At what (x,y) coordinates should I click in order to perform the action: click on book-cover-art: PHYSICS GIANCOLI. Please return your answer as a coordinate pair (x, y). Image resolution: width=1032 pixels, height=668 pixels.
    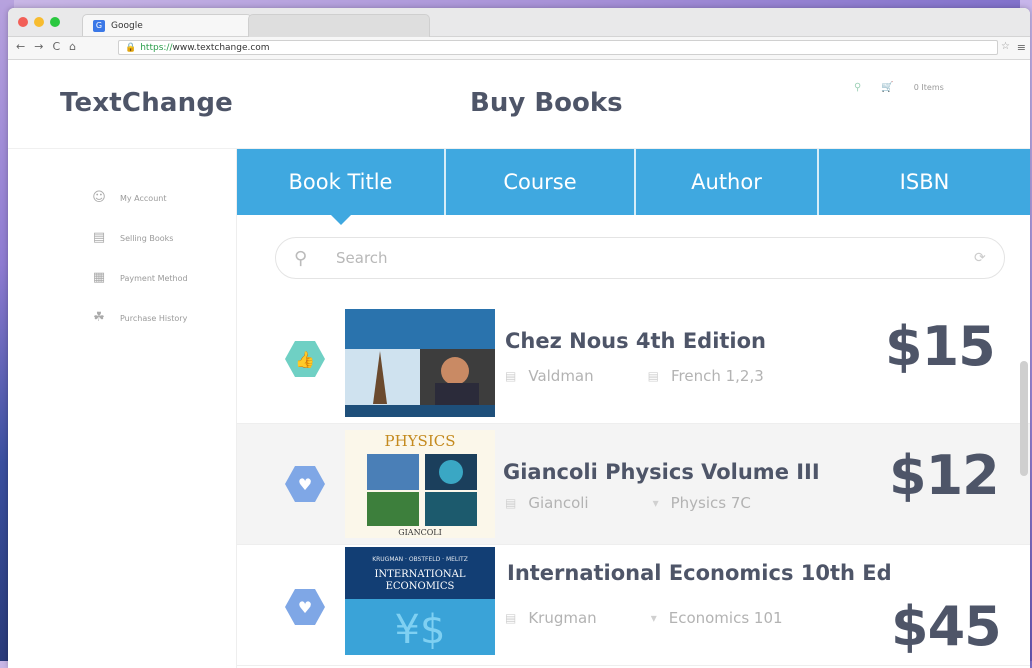
    Looking at the image, I should click on (420, 484).